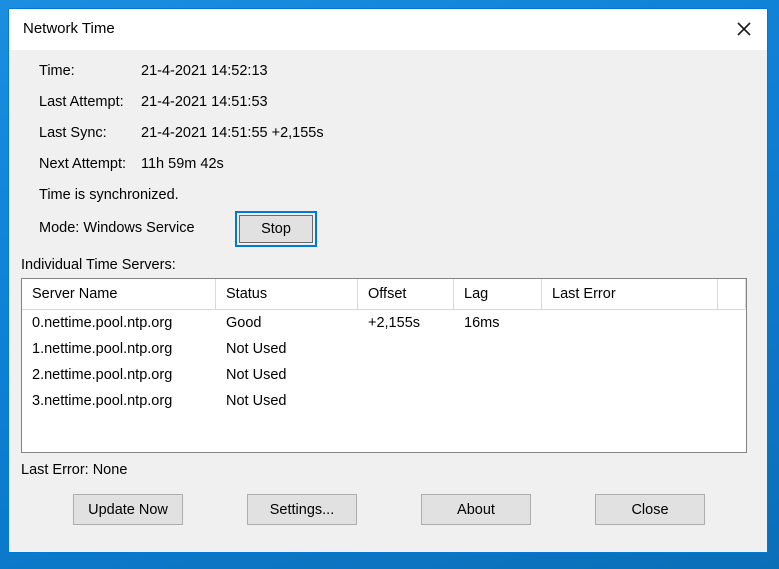 The image size is (779, 569). Describe the element at coordinates (269, 171) in the screenshot. I see `info-row-next-attempt: Next Attempt: 11h 59m 42s` at that location.